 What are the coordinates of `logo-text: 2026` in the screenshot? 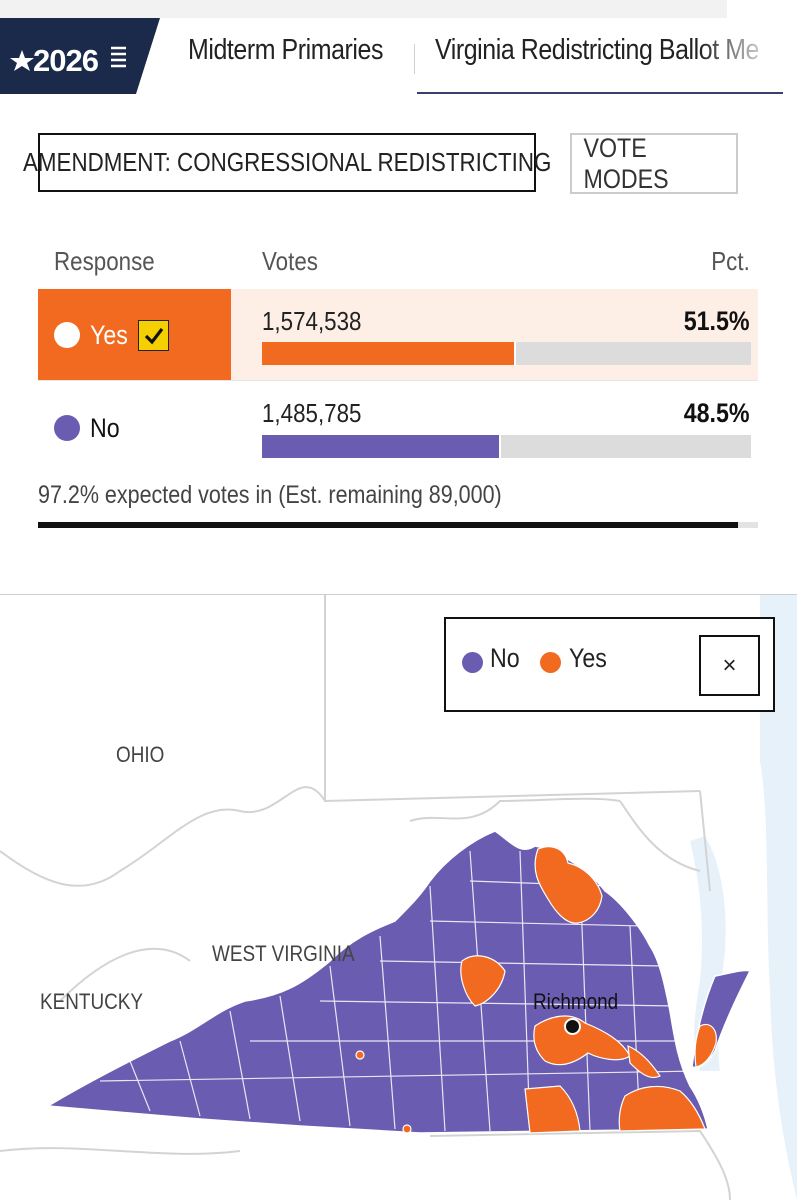 It's located at (66, 60).